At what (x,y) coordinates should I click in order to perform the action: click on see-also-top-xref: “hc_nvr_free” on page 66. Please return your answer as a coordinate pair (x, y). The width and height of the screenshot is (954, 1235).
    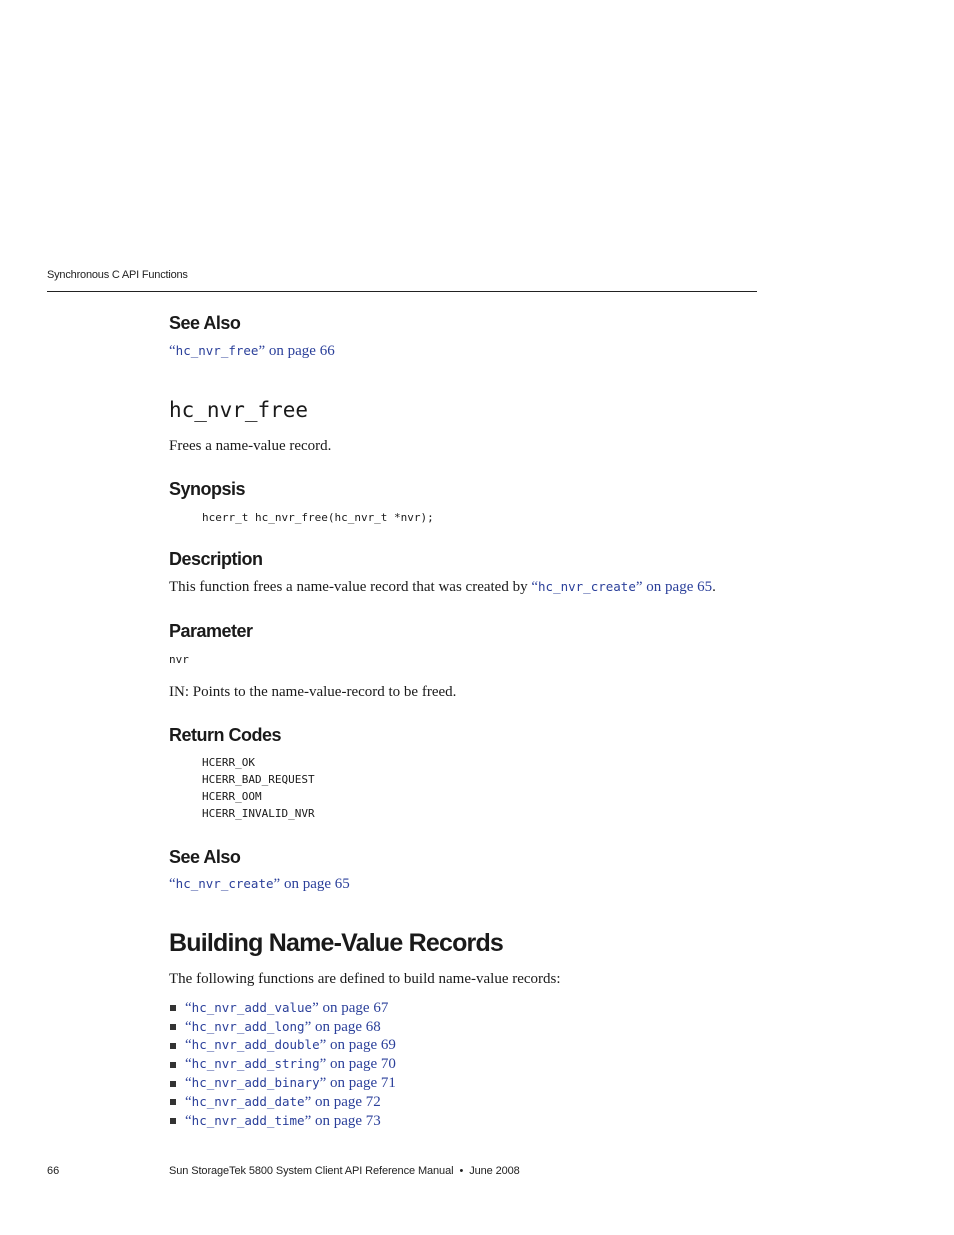
    Looking at the image, I should click on (252, 351).